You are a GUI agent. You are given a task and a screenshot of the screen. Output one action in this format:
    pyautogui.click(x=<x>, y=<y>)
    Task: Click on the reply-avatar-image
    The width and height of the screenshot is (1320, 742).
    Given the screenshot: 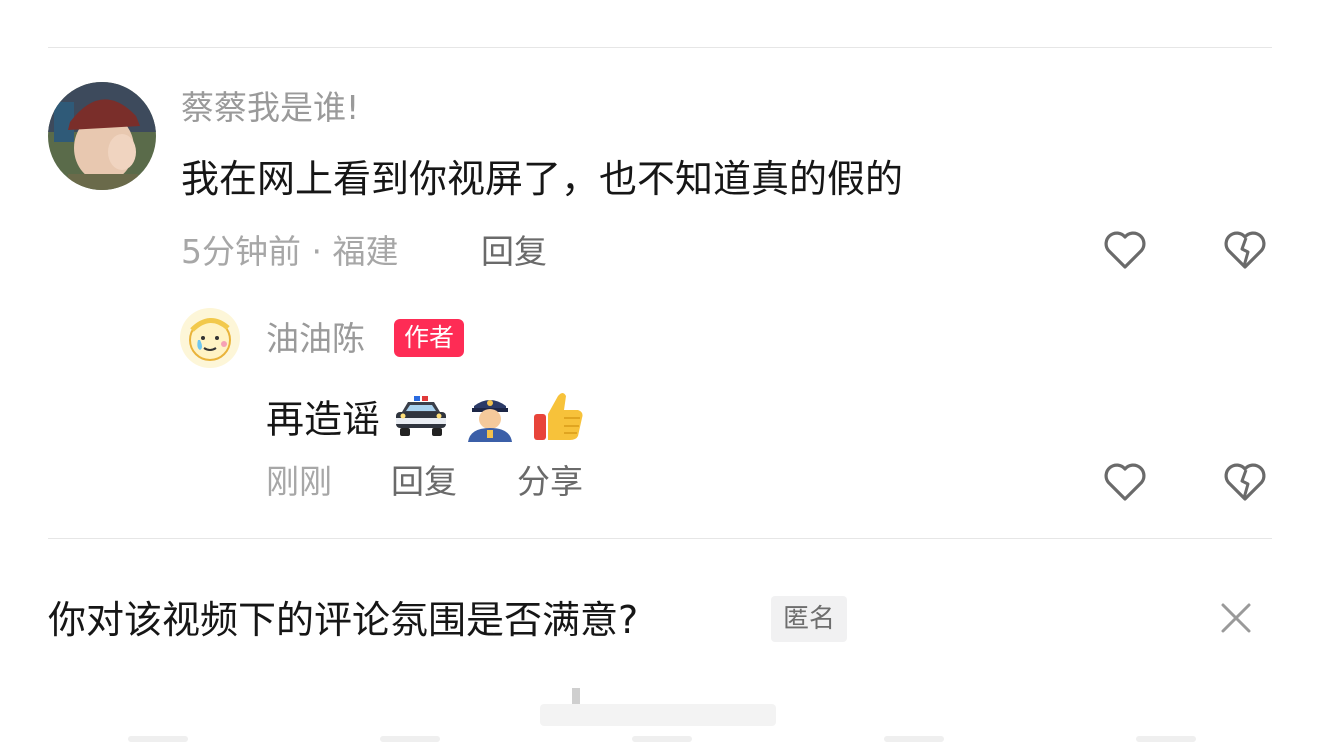 What is the action you would take?
    pyautogui.click(x=210, y=338)
    